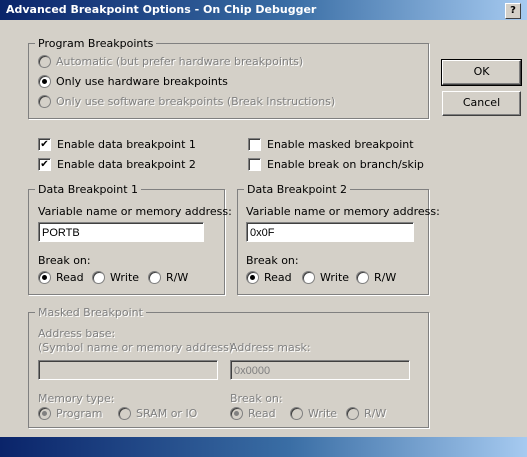 Image resolution: width=527 pixels, height=457 pixels. I want to click on ok-button: OK, so click(481, 72).